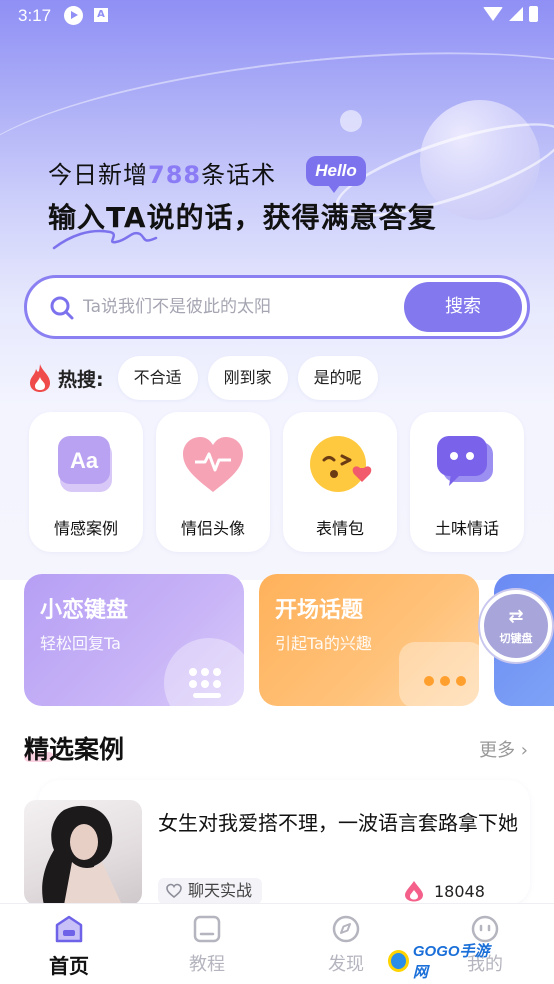 The width and height of the screenshot is (554, 984). I want to click on play-notification-icon, so click(73, 15).